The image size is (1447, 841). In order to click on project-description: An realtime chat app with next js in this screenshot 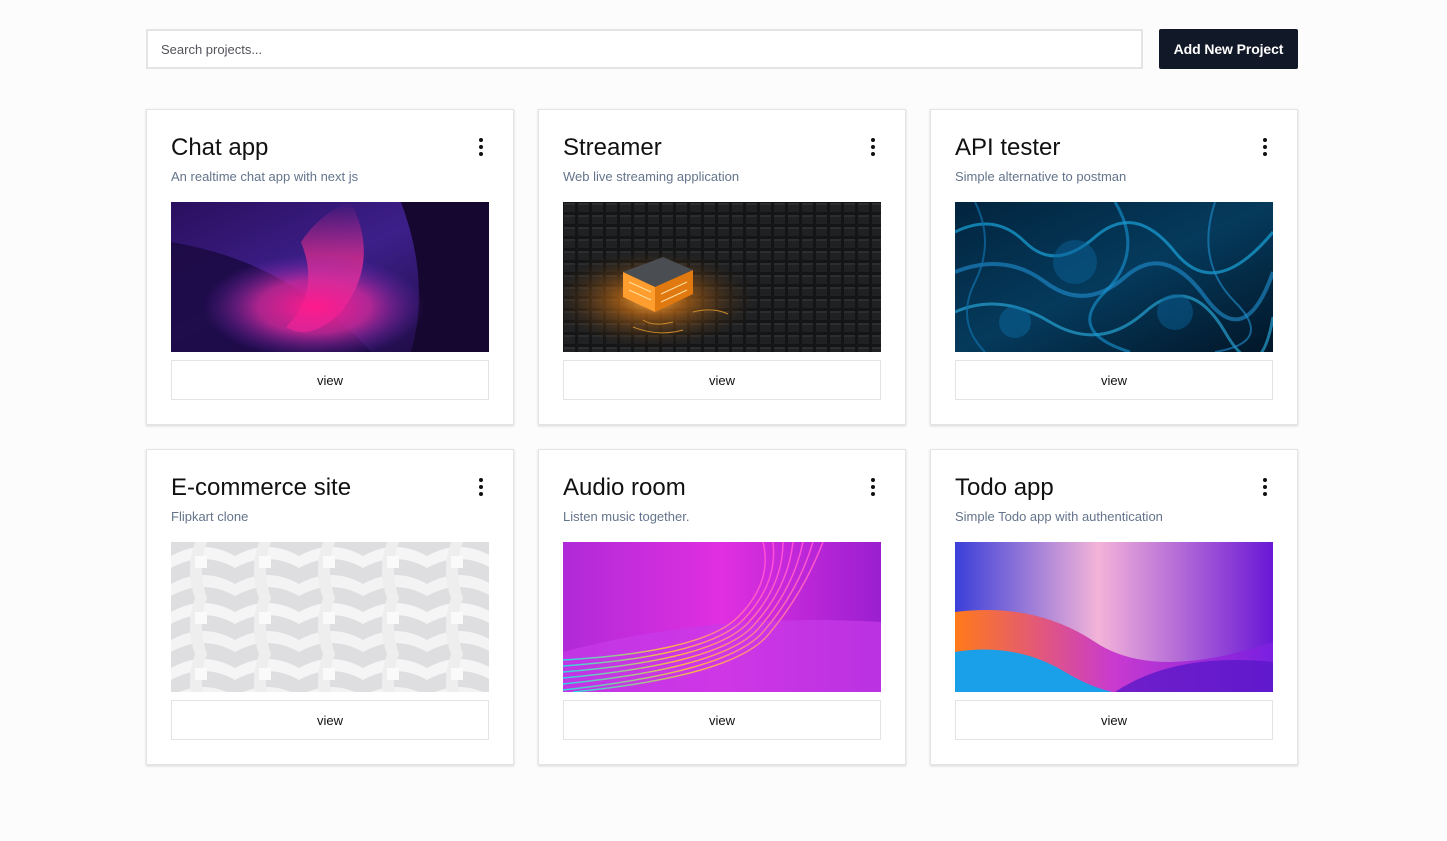, I will do `click(265, 176)`.